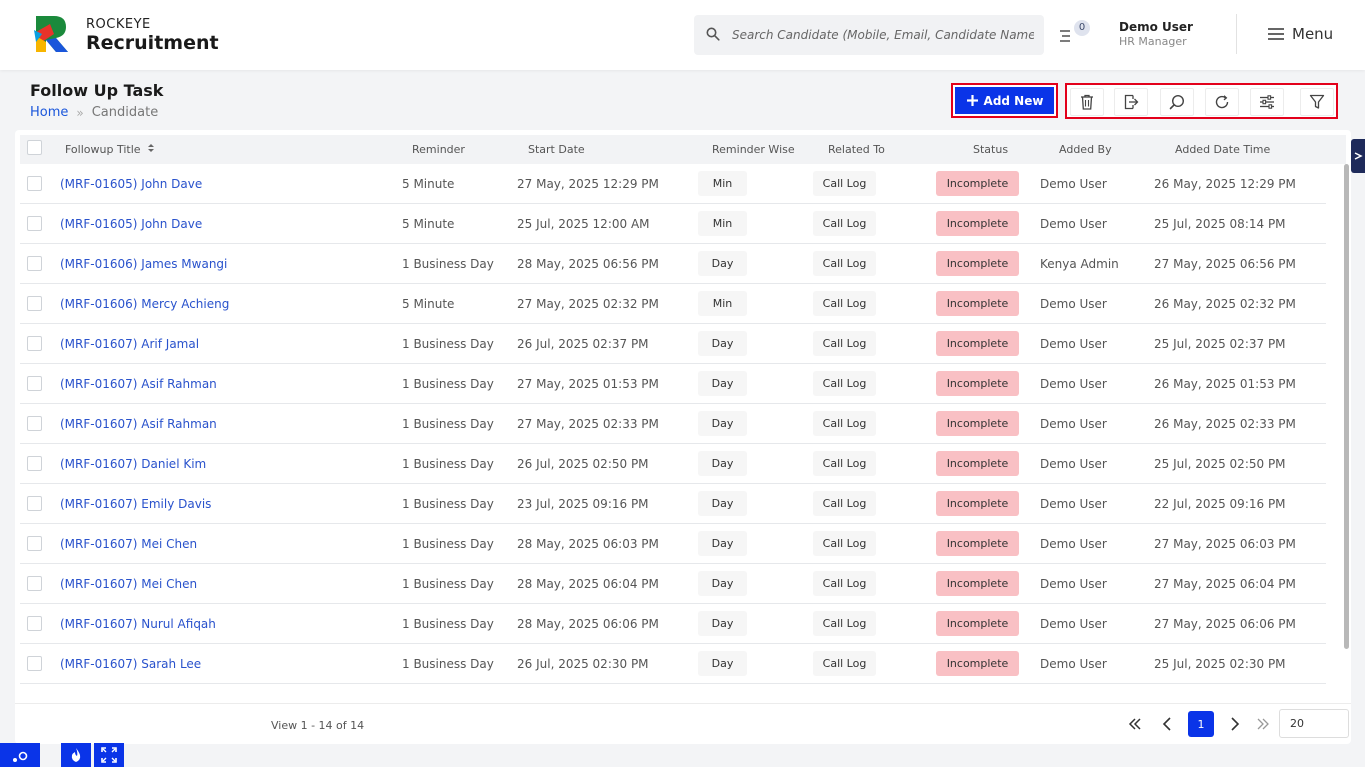  Describe the element at coordinates (20, 755) in the screenshot. I see `settings-float-button` at that location.